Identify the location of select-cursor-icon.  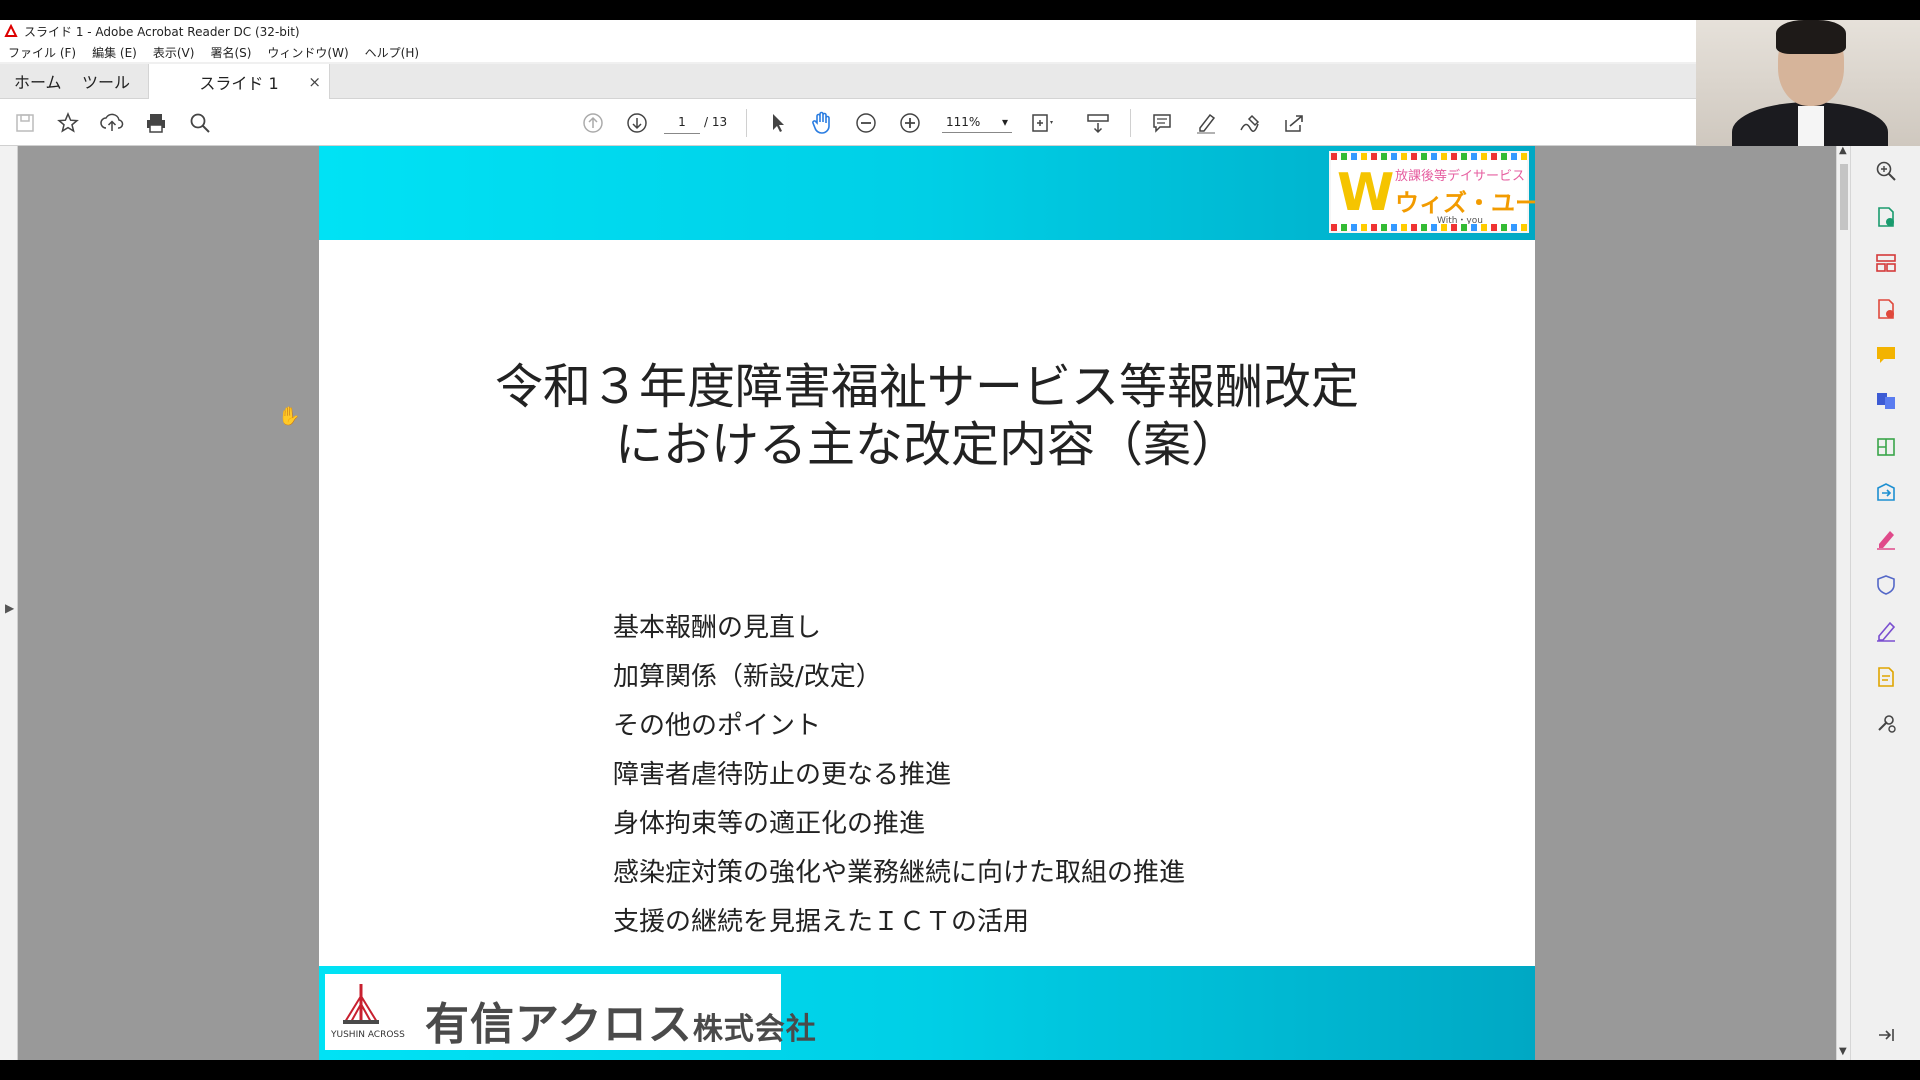
(778, 123).